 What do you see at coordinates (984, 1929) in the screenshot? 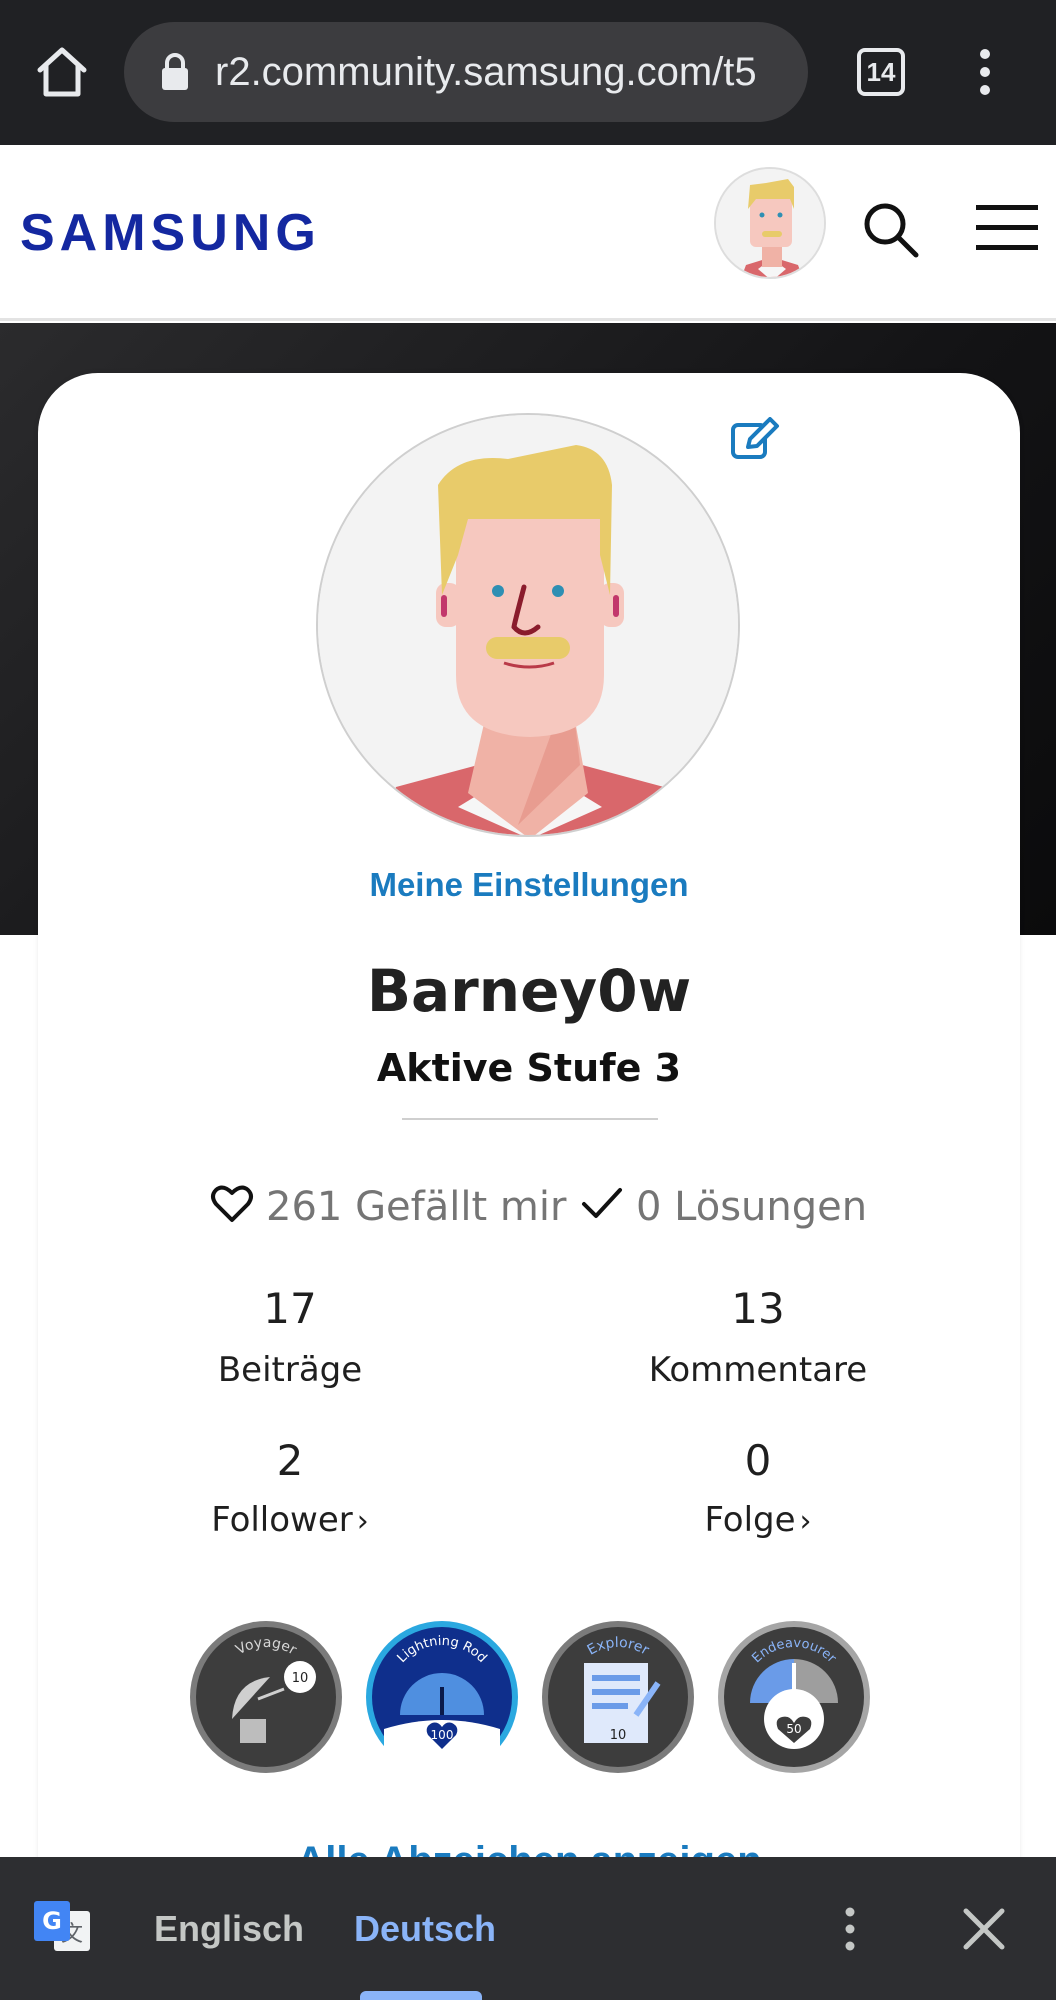
I see `close-icon` at bounding box center [984, 1929].